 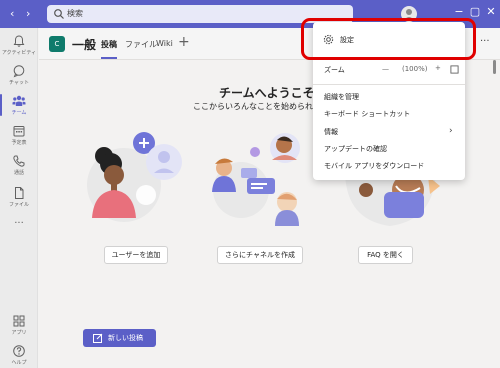 I want to click on search-icon, so click(x=59, y=14).